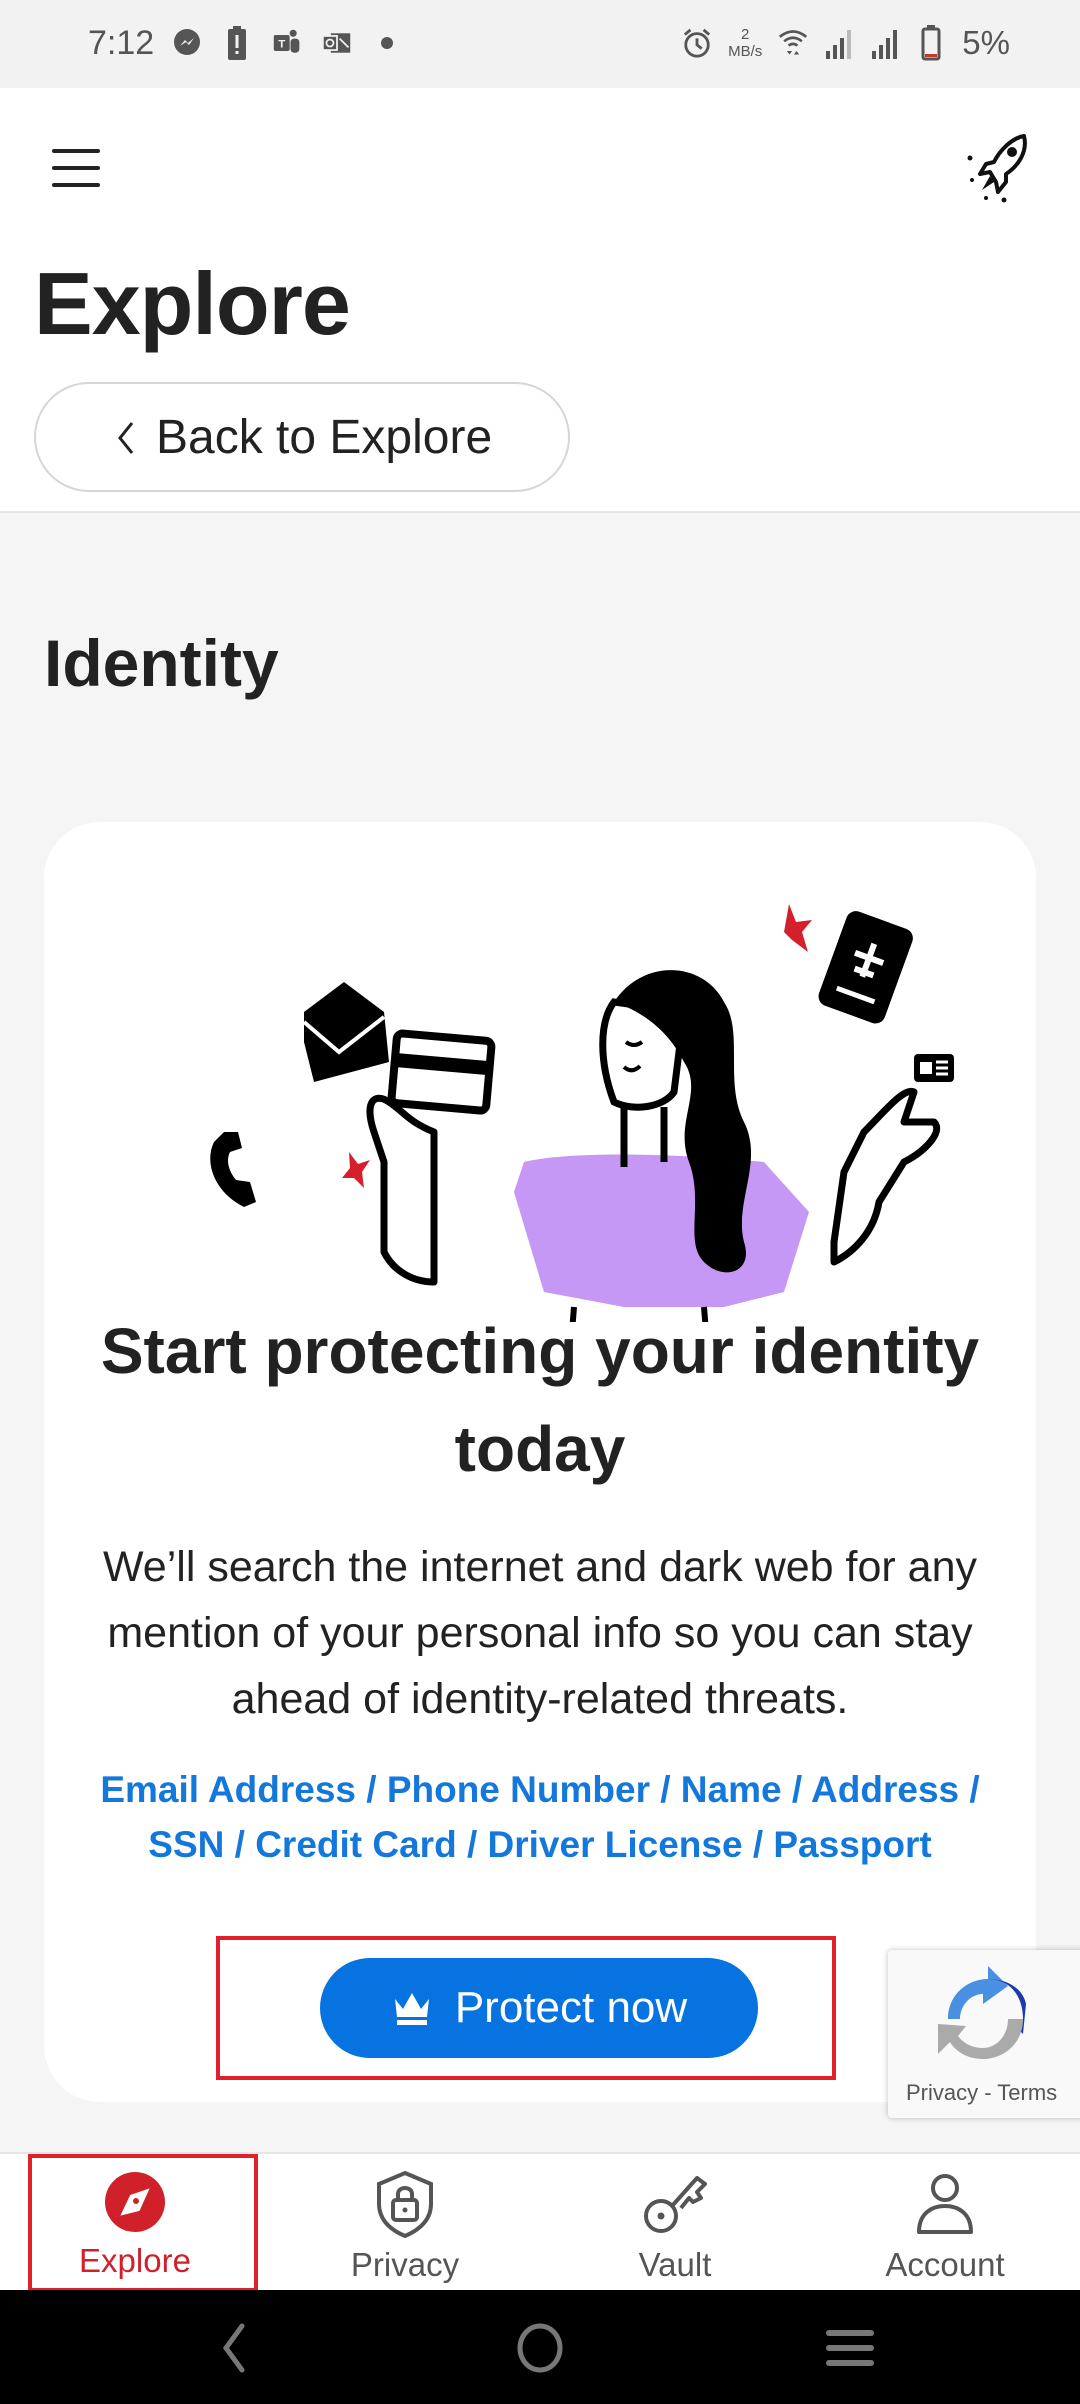 The image size is (1080, 2404). What do you see at coordinates (135, 2260) in the screenshot?
I see `nav-label-explore: Explore` at bounding box center [135, 2260].